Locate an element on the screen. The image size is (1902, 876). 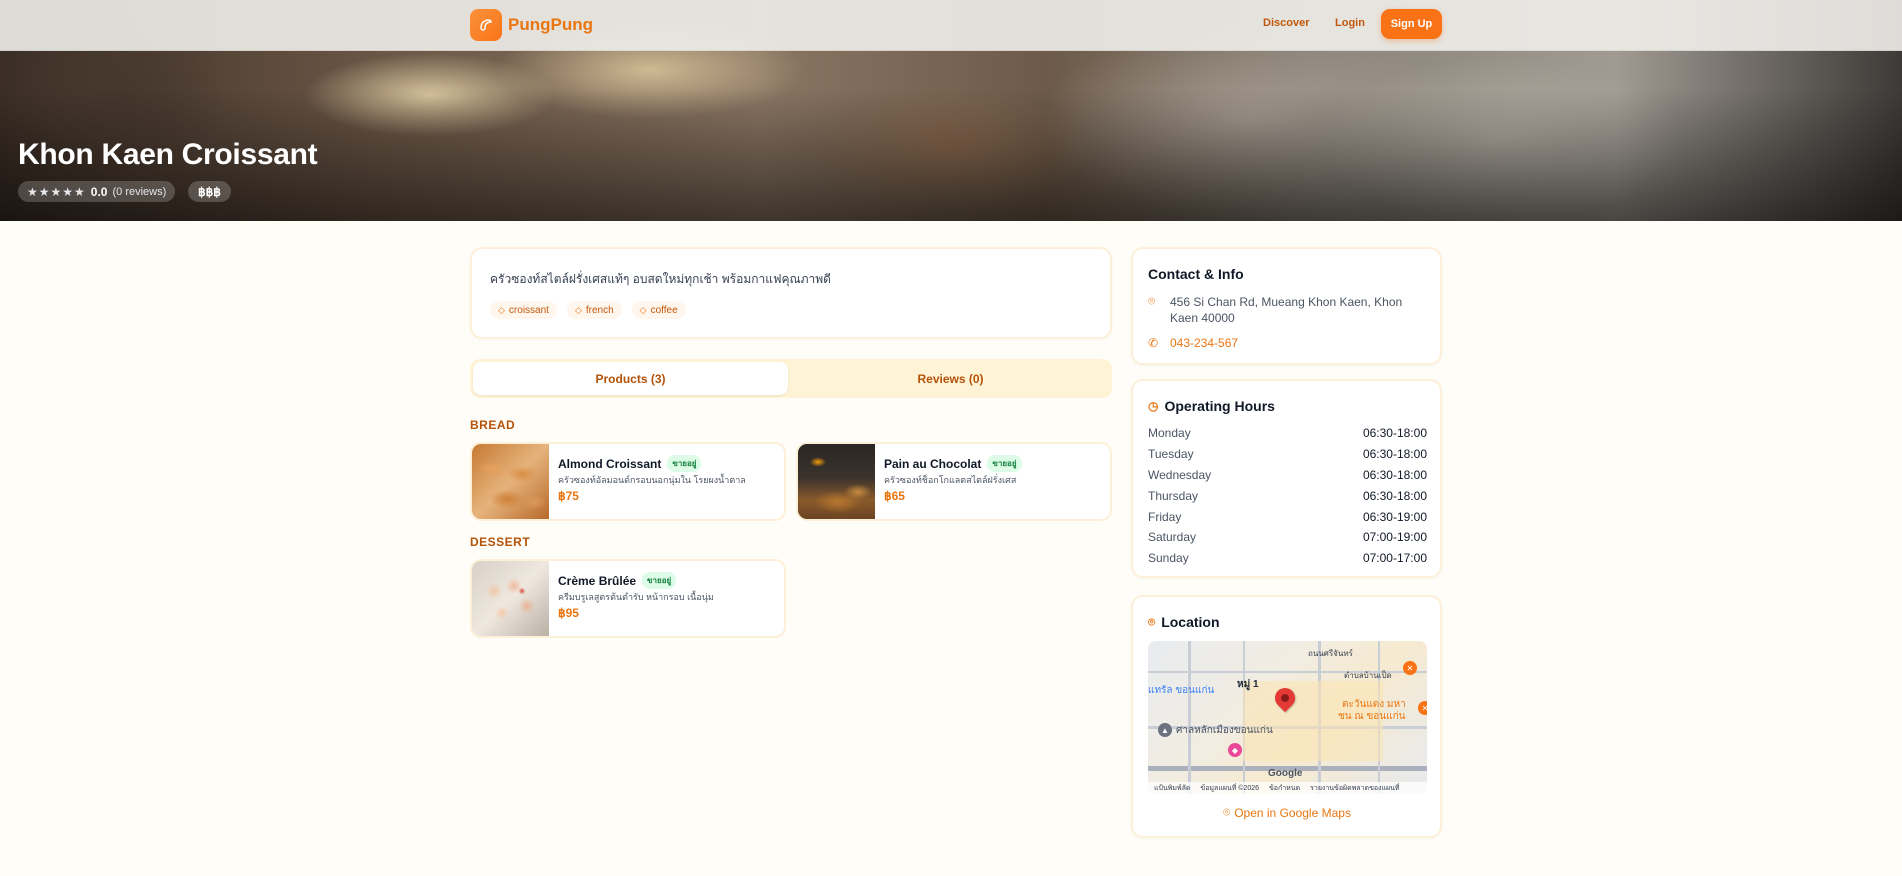
hours-day: Monday is located at coordinates (1169, 433).